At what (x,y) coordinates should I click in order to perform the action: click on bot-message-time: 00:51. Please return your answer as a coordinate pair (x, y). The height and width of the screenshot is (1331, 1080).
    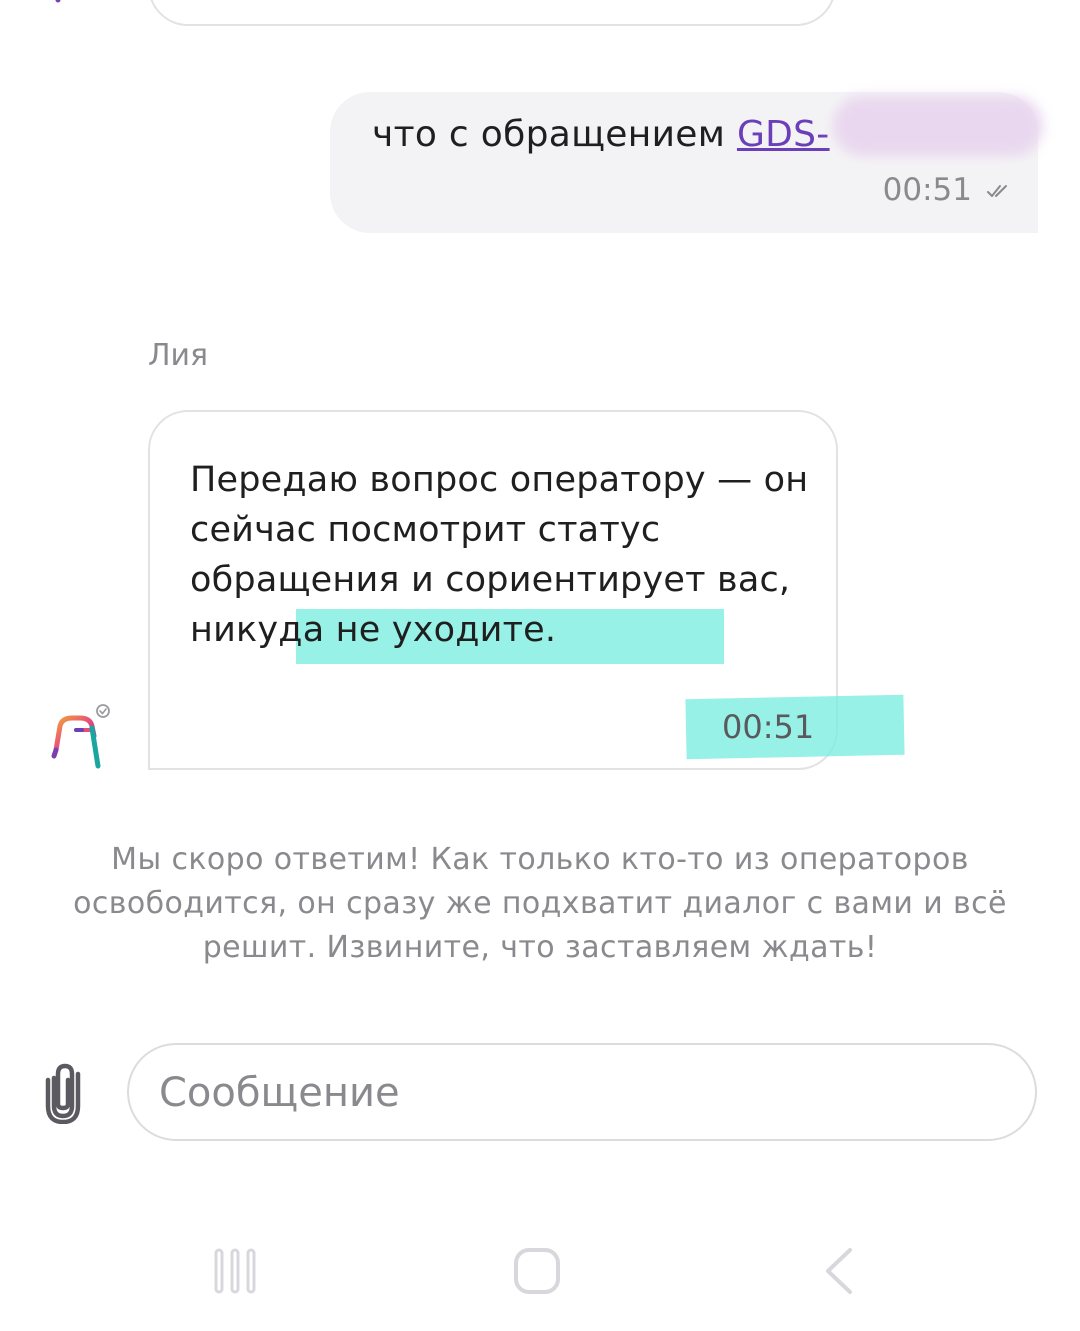
    Looking at the image, I should click on (768, 727).